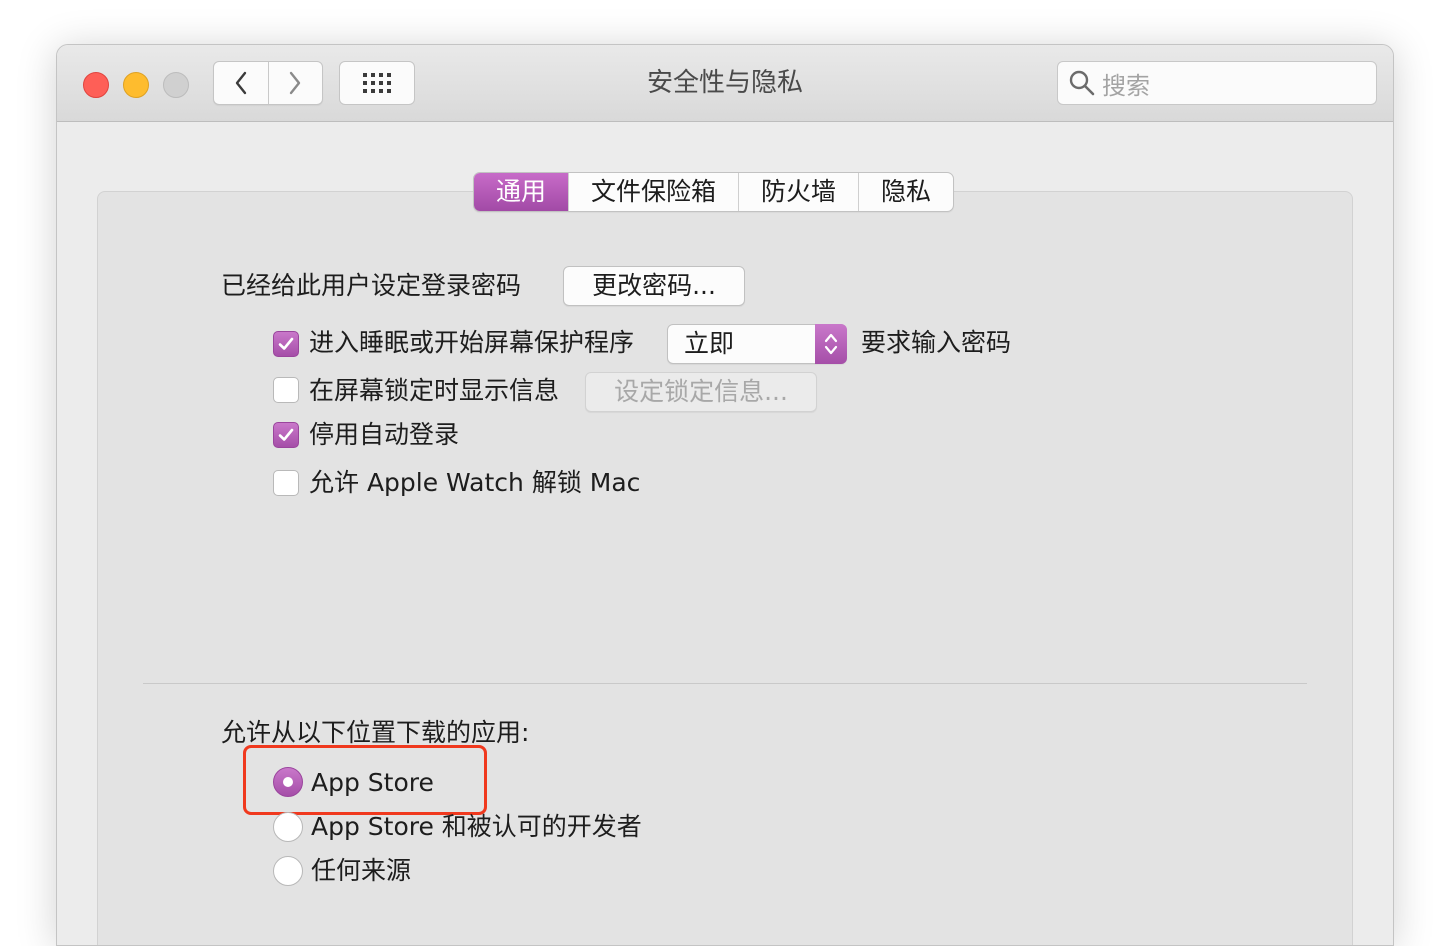 This screenshot has height=946, width=1452. Describe the element at coordinates (653, 192) in the screenshot. I see `tab-filevault: 文件保险箱` at that location.